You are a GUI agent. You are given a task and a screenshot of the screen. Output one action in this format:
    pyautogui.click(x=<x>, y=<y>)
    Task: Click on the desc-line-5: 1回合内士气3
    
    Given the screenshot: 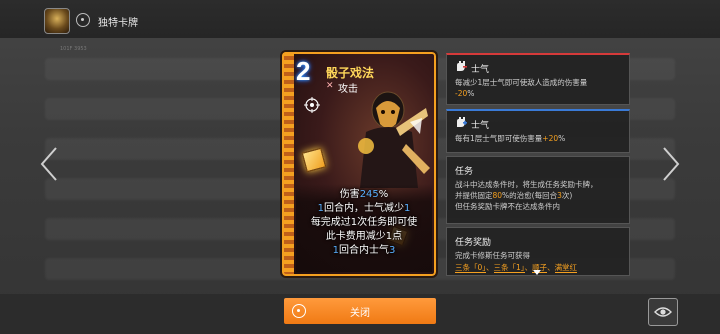 What is the action you would take?
    pyautogui.click(x=364, y=250)
    